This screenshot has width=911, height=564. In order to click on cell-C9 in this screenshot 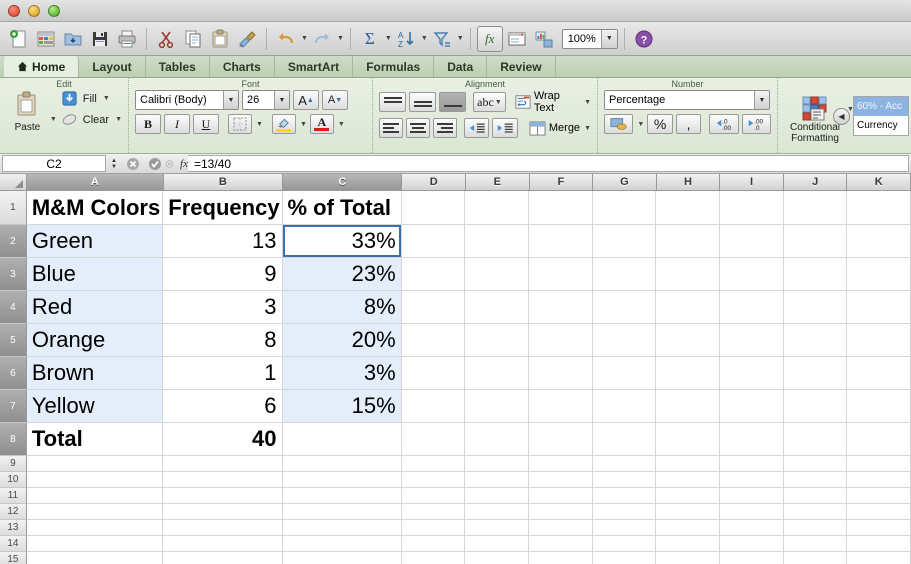, I will do `click(342, 464)`.